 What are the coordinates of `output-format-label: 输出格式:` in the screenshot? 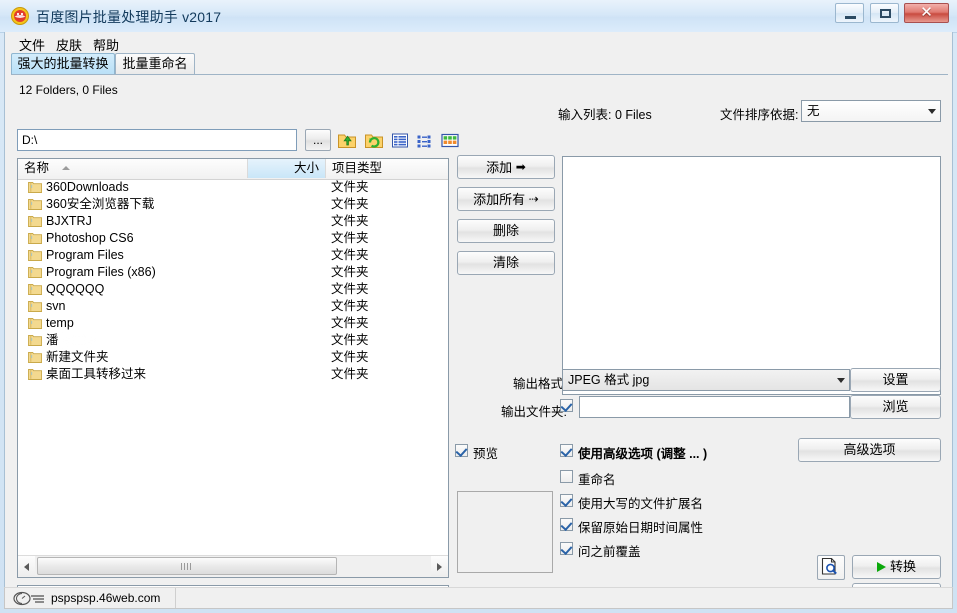 It's located at (540, 384).